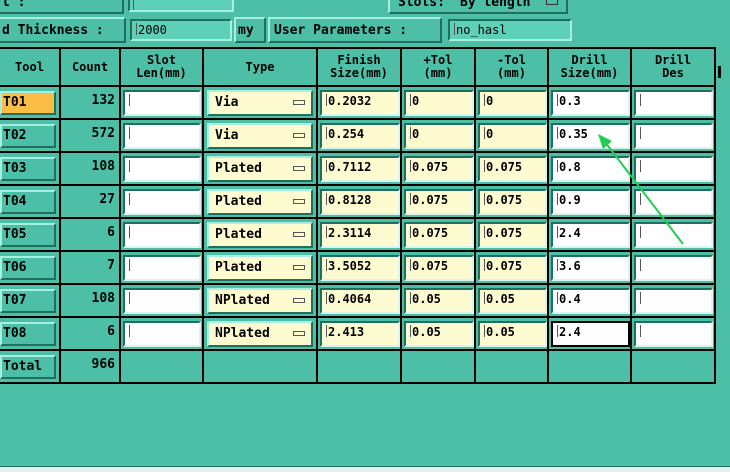 This screenshot has width=730, height=472. What do you see at coordinates (641, 189) in the screenshot?
I see `annotation-arrow` at bounding box center [641, 189].